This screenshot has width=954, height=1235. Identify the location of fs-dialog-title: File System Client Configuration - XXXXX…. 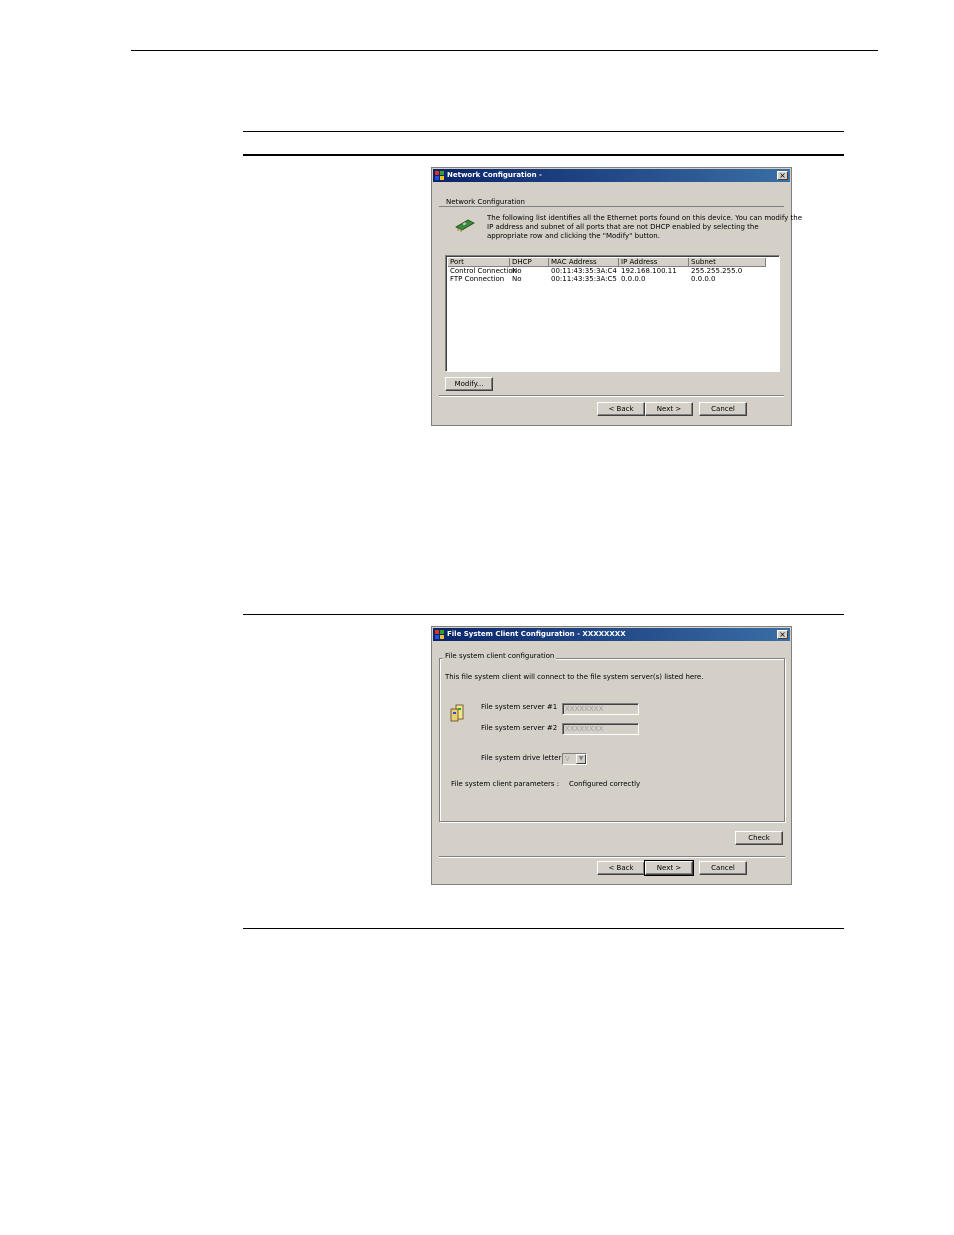
(536, 634).